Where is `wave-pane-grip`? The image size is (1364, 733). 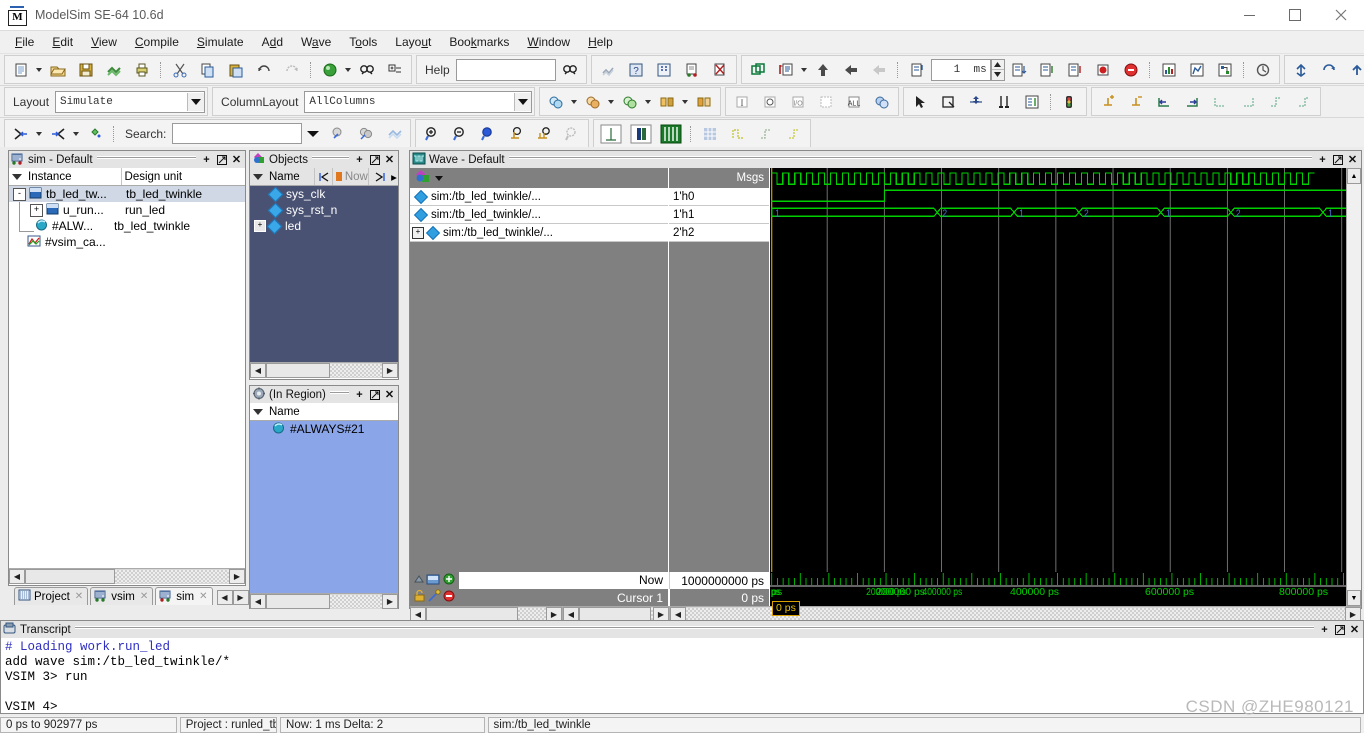 wave-pane-grip is located at coordinates (910, 159).